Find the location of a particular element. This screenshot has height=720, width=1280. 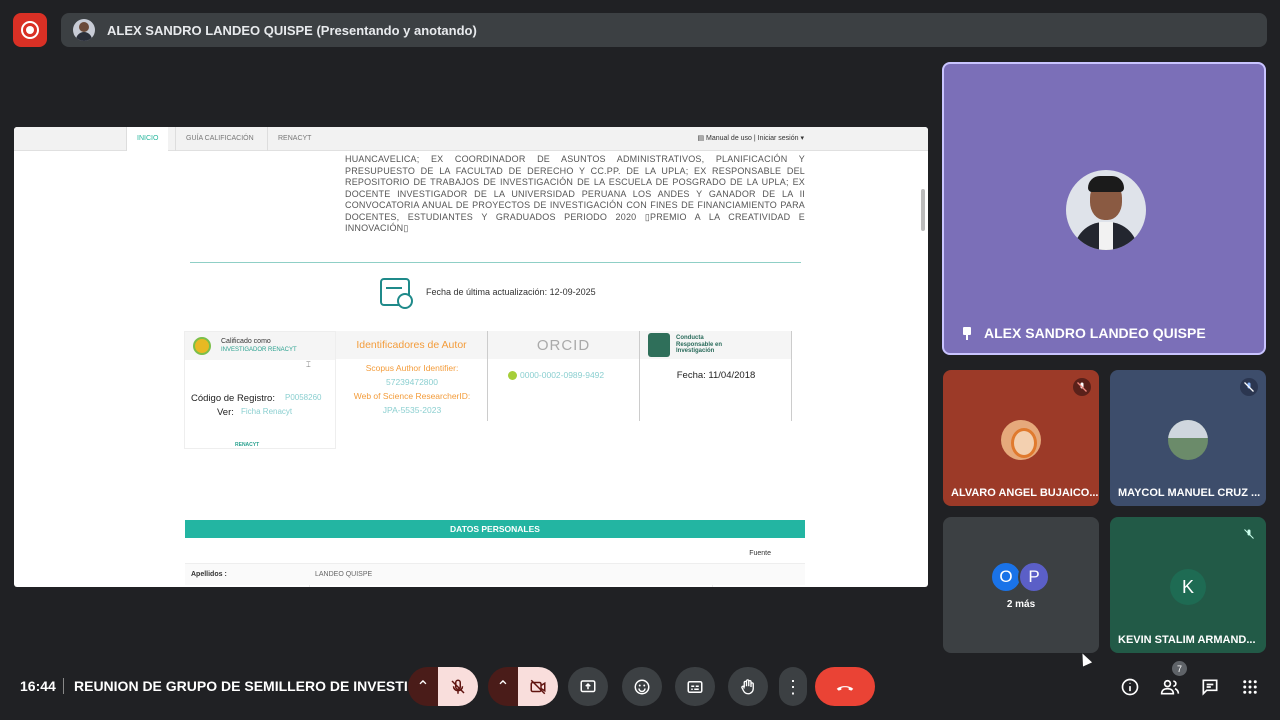

mouse-pointer-icon is located at coordinates (1085, 659).